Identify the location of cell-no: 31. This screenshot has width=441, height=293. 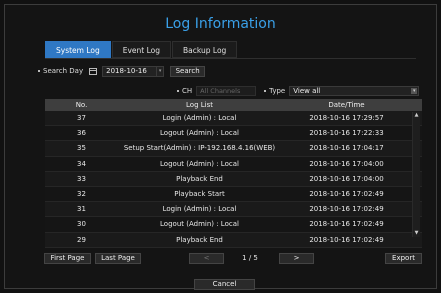
(81, 209).